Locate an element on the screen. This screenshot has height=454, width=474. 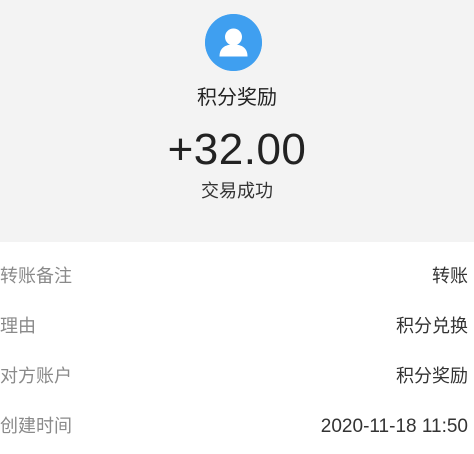
detail-value: 积分奖励 is located at coordinates (432, 376).